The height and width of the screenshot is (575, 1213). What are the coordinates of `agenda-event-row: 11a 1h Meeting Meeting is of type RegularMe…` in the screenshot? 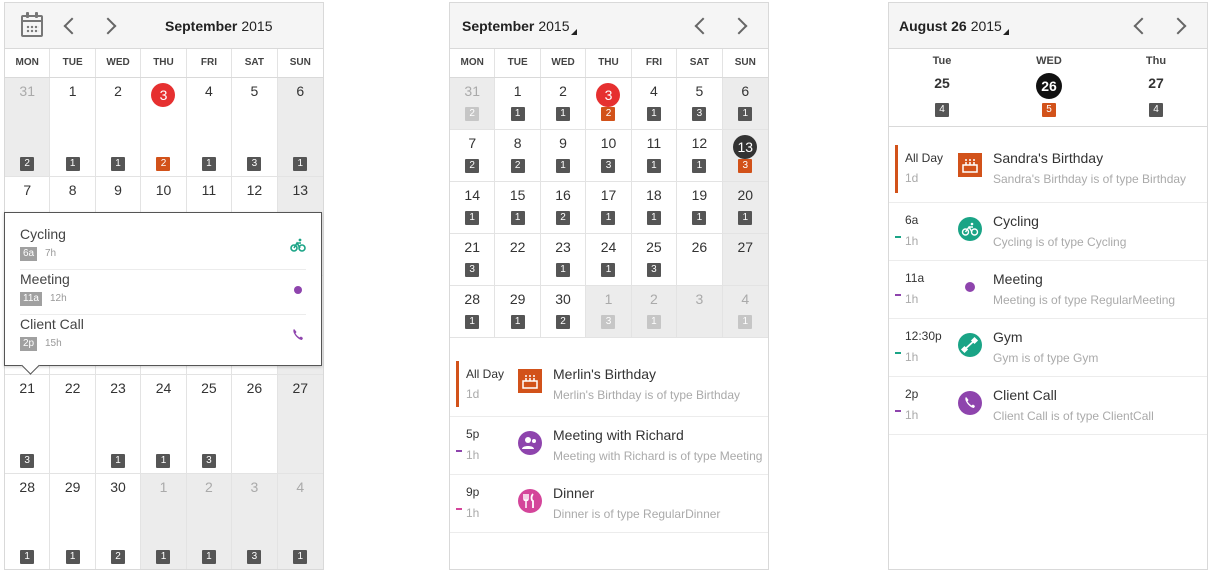 It's located at (1048, 290).